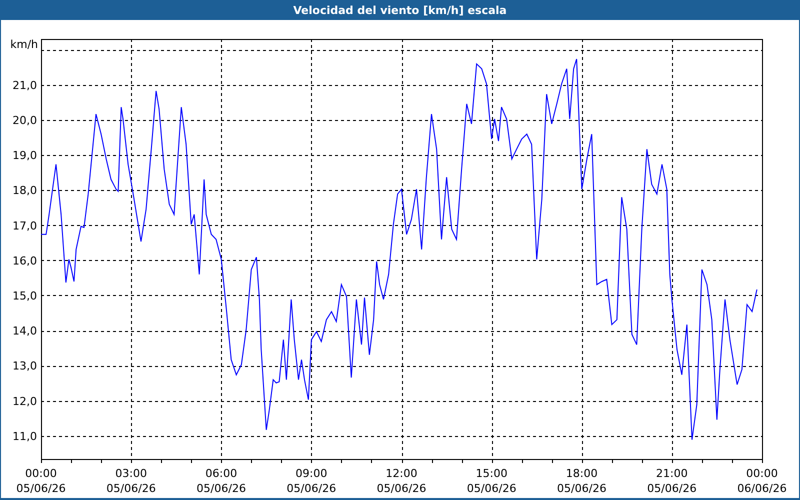 This screenshot has width=800, height=500. Describe the element at coordinates (24, 225) in the screenshot. I see `y-tick-label: 17,0` at that location.